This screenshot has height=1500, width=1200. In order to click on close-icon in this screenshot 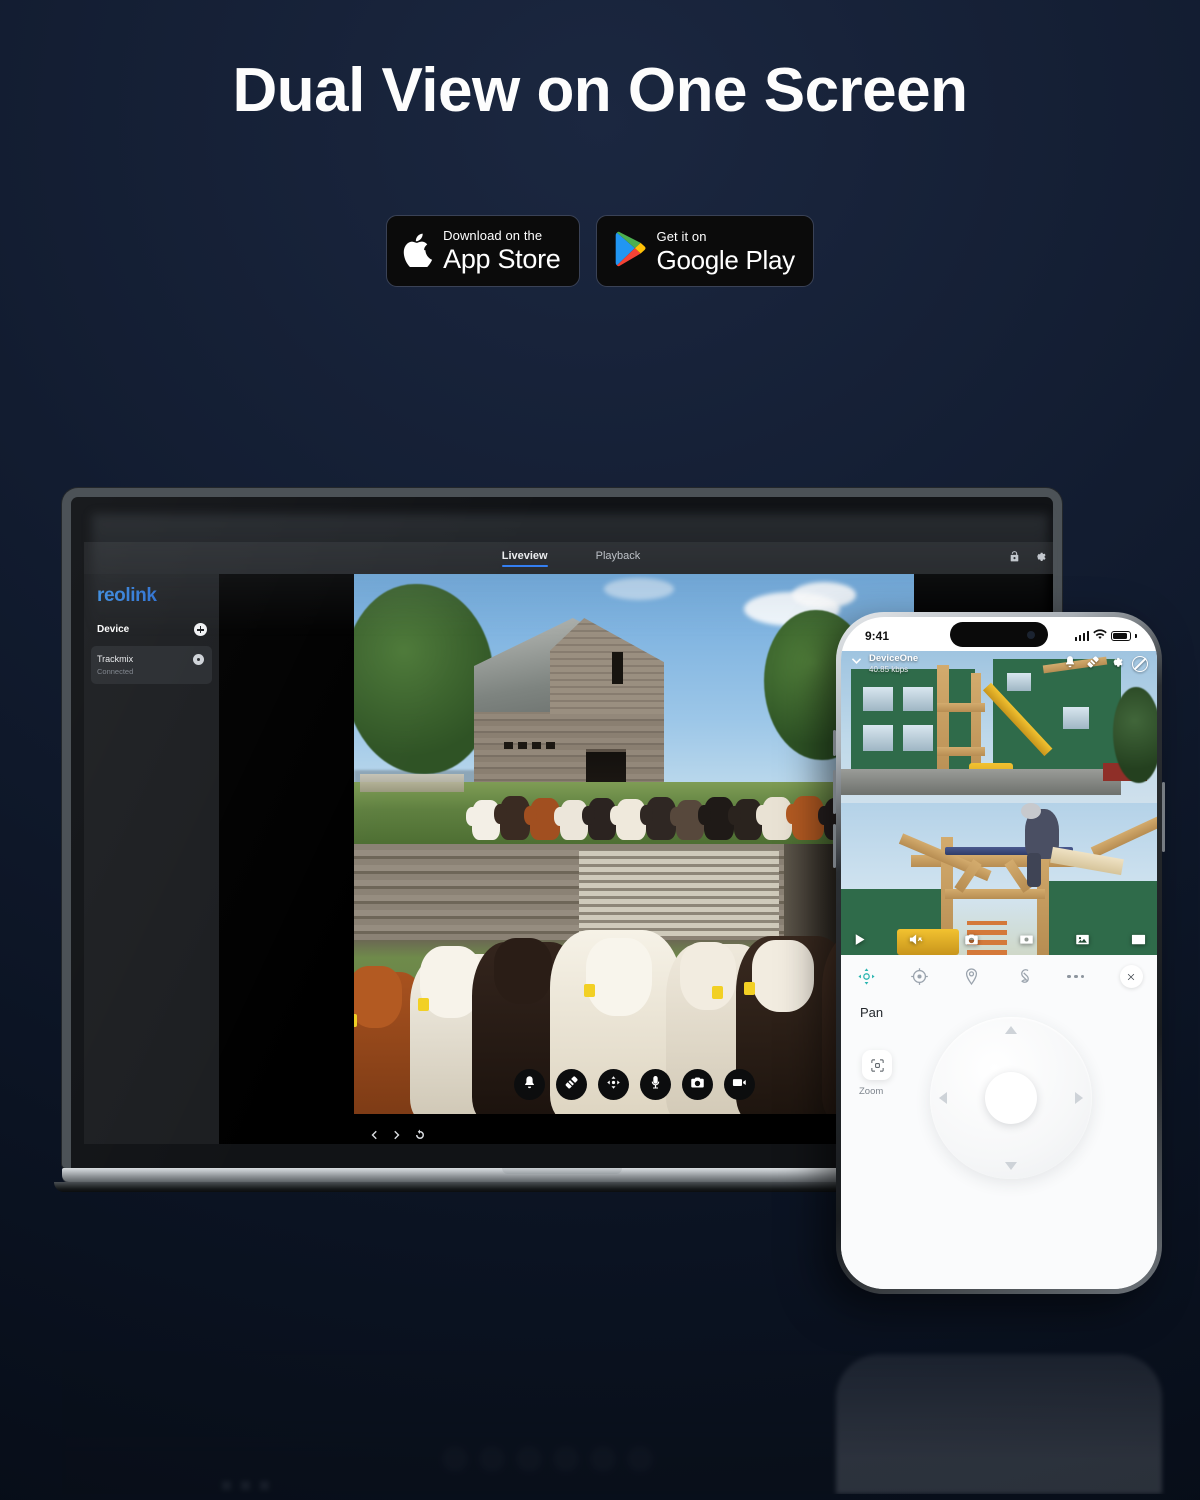, I will do `click(1131, 976)`.